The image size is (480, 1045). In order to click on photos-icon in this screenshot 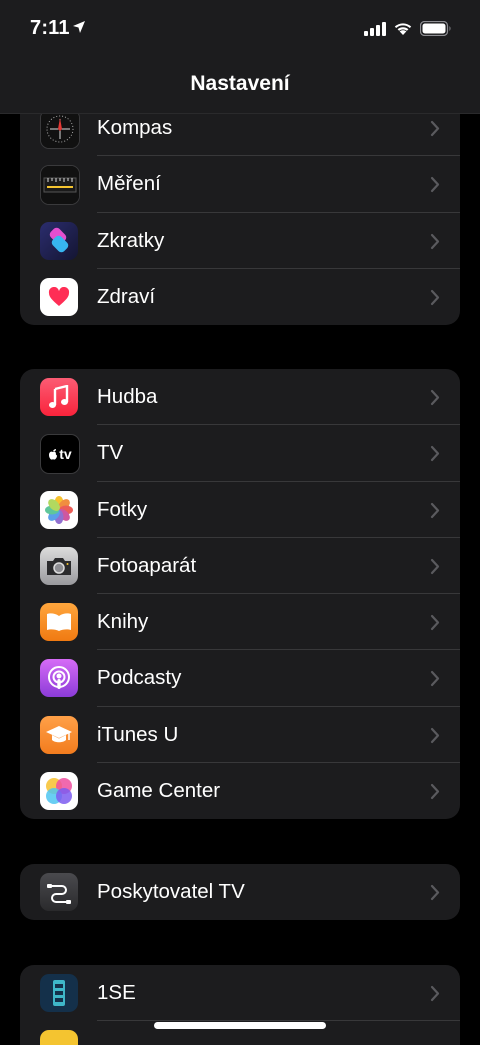, I will do `click(59, 509)`.